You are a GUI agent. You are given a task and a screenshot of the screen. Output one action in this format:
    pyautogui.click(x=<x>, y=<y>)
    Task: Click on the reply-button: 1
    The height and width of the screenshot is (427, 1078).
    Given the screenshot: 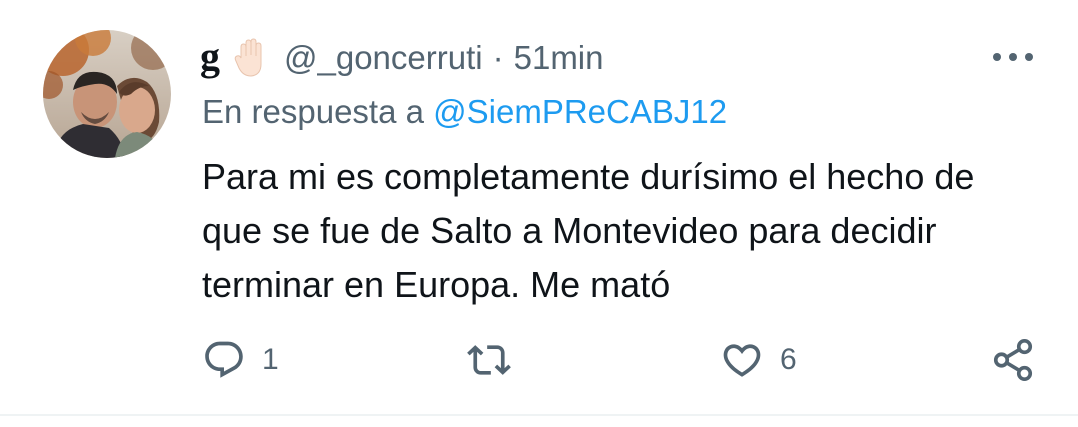 What is the action you would take?
    pyautogui.click(x=240, y=360)
    